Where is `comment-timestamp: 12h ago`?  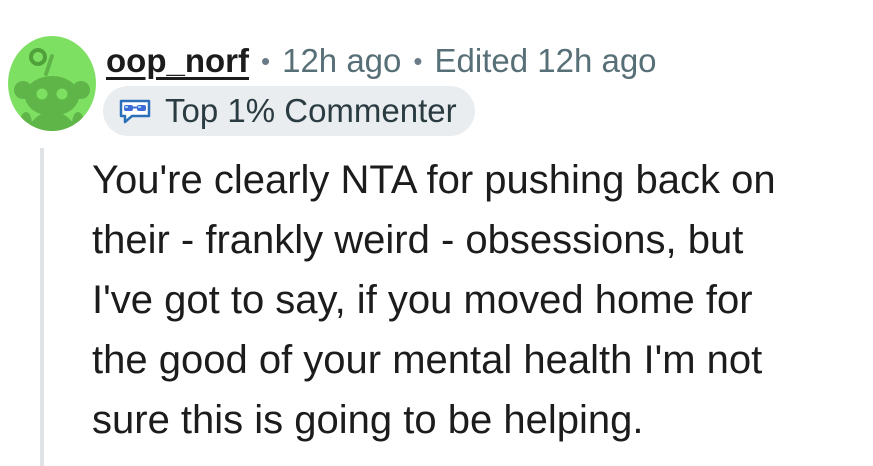 comment-timestamp: 12h ago is located at coordinates (341, 61).